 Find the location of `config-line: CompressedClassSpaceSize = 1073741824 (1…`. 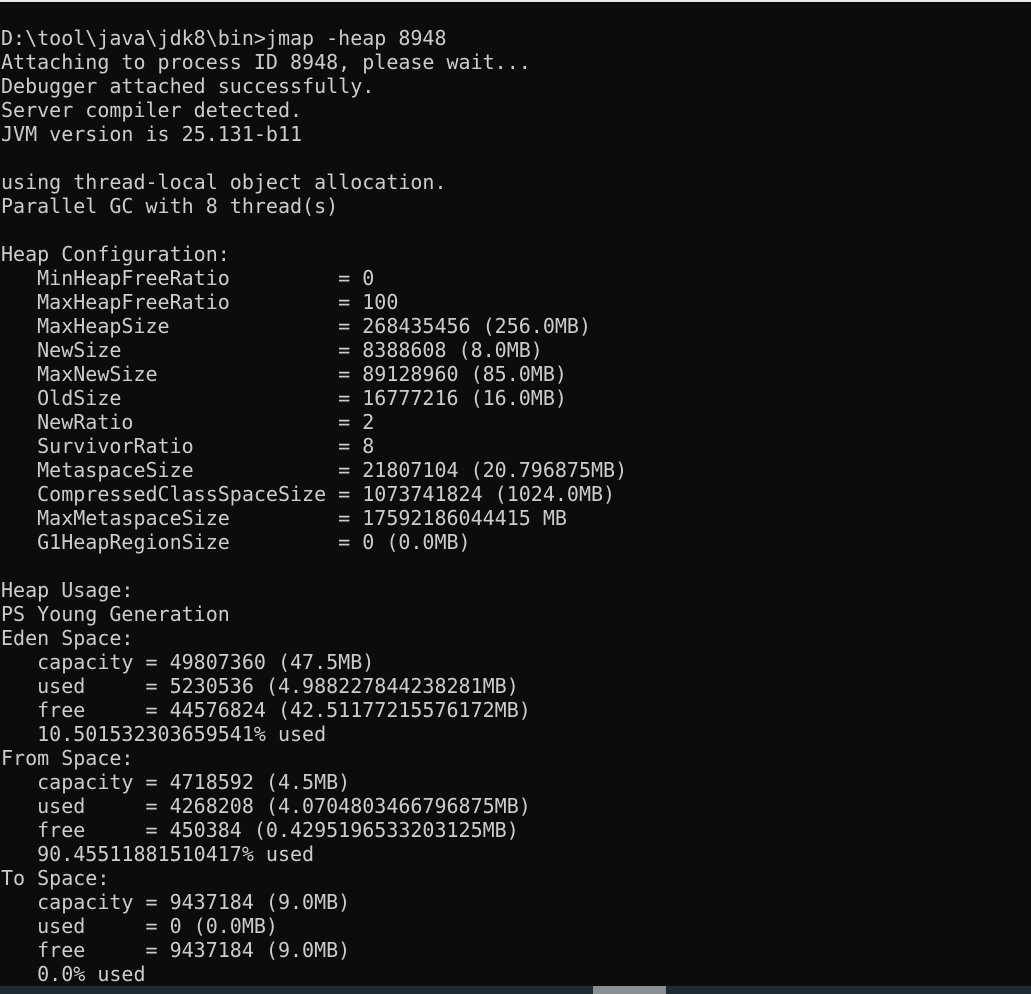

config-line: CompressedClassSpaceSize = 1073741824 (1… is located at coordinates (308, 494).